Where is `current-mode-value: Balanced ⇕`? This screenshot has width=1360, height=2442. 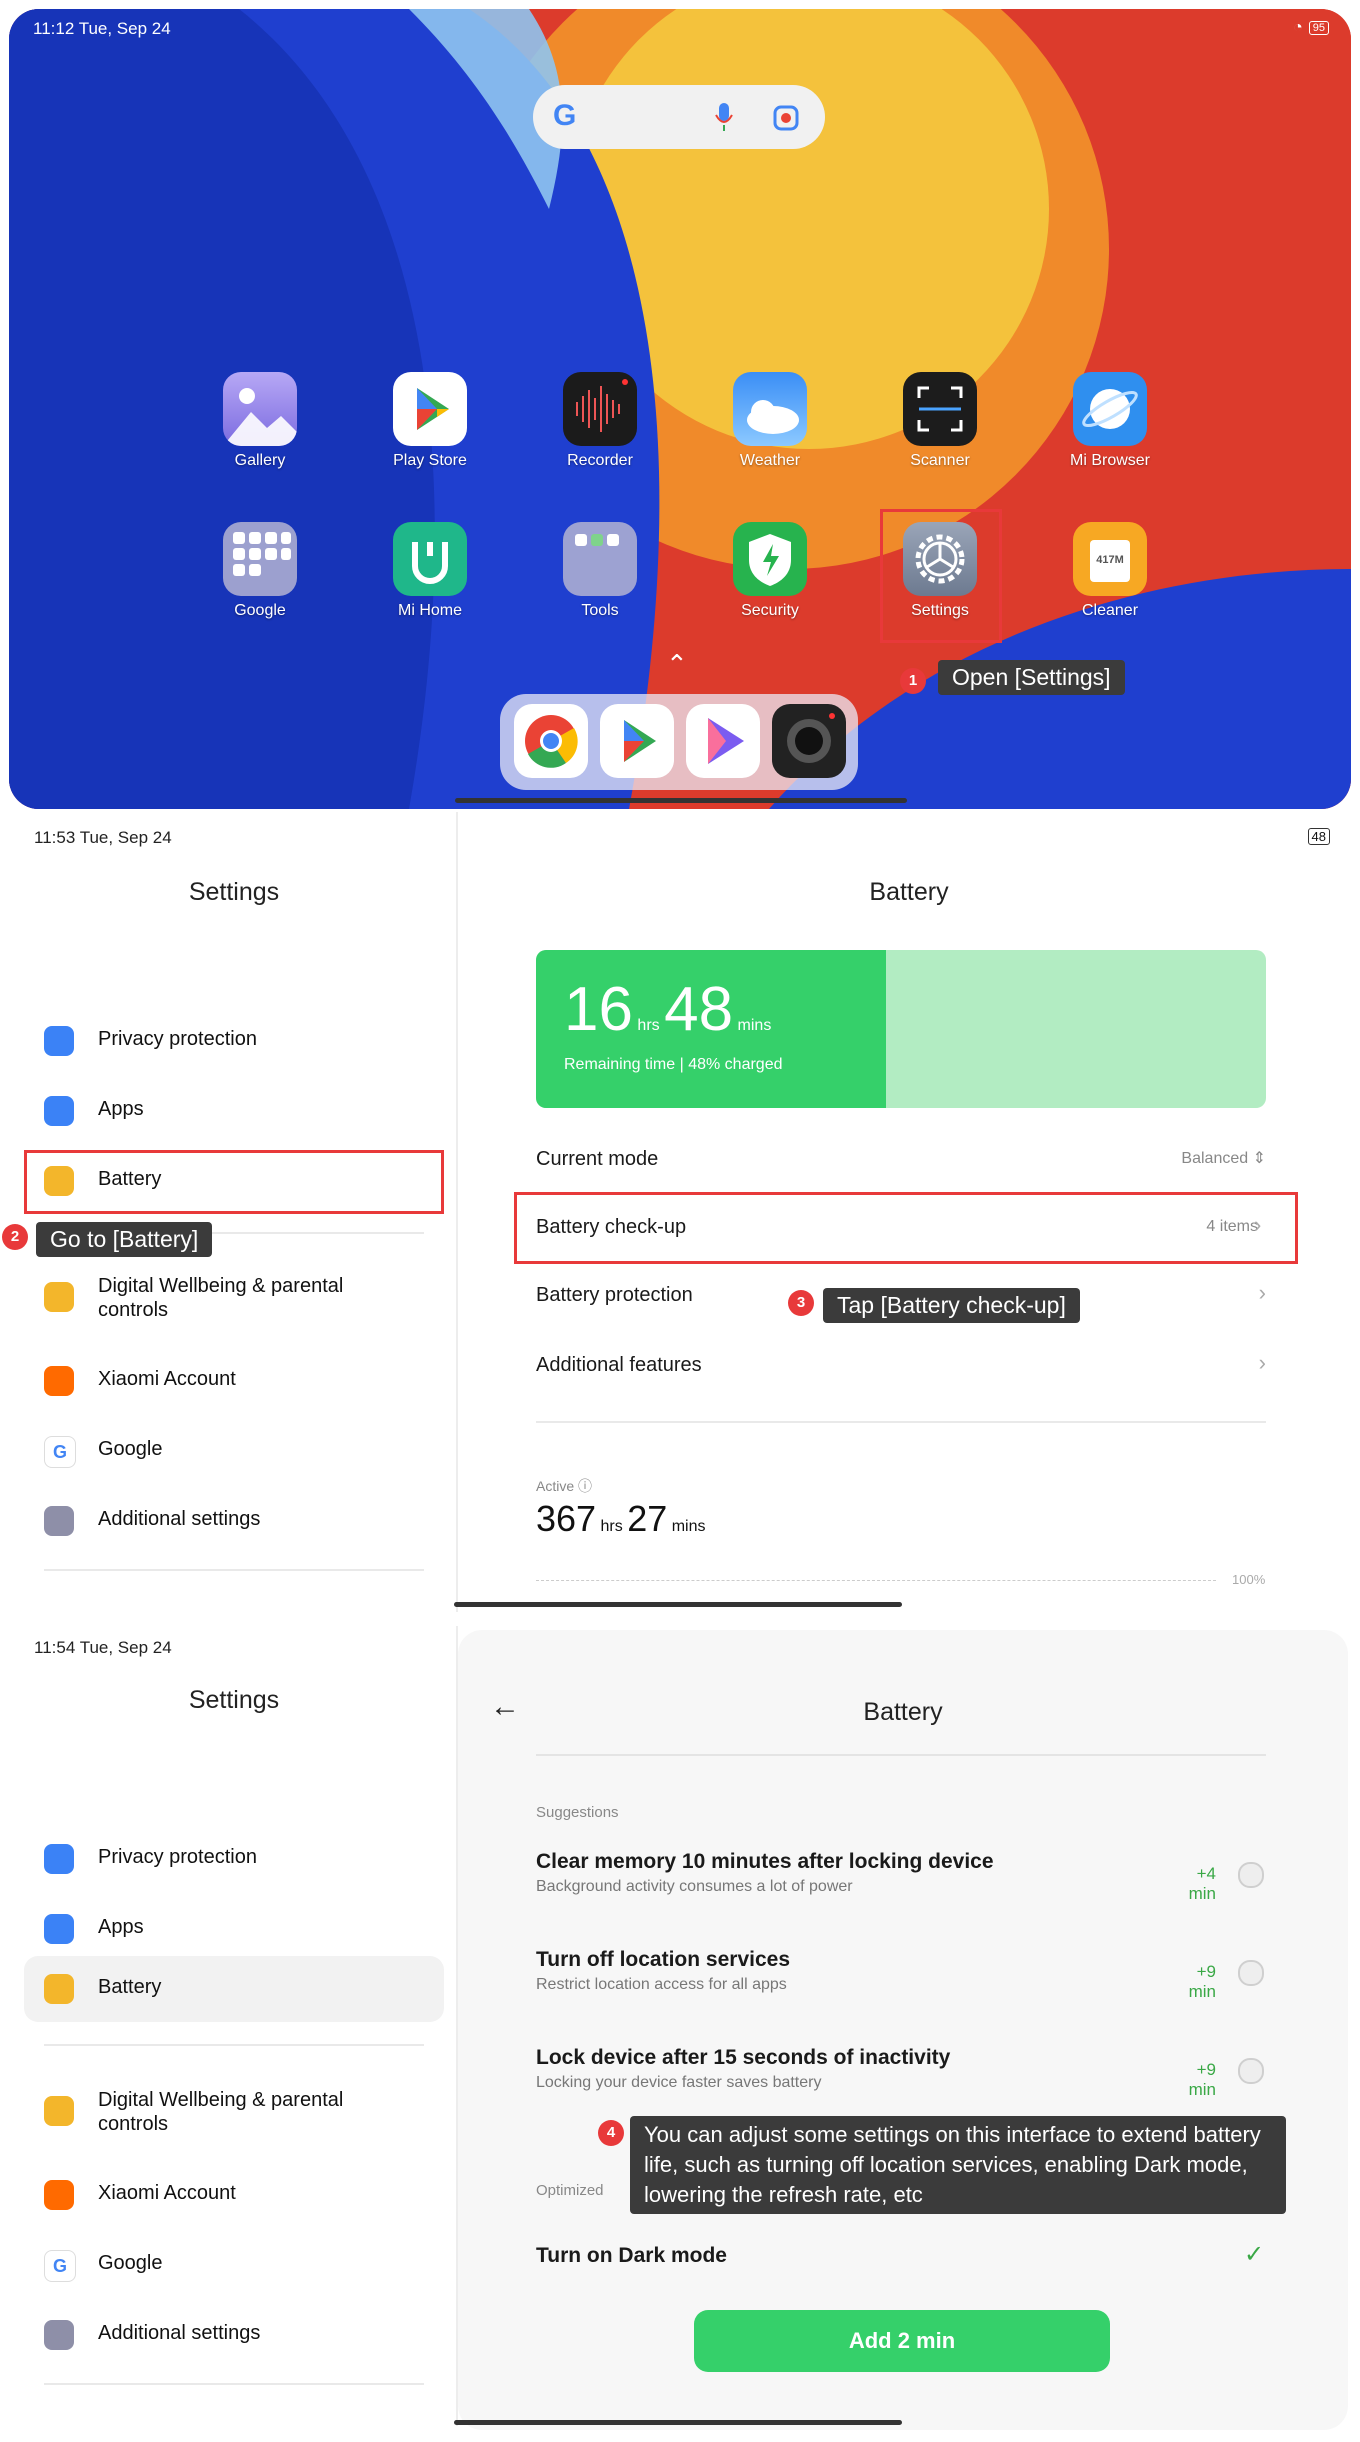
current-mode-value: Balanced ⇕ is located at coordinates (1193, 1158).